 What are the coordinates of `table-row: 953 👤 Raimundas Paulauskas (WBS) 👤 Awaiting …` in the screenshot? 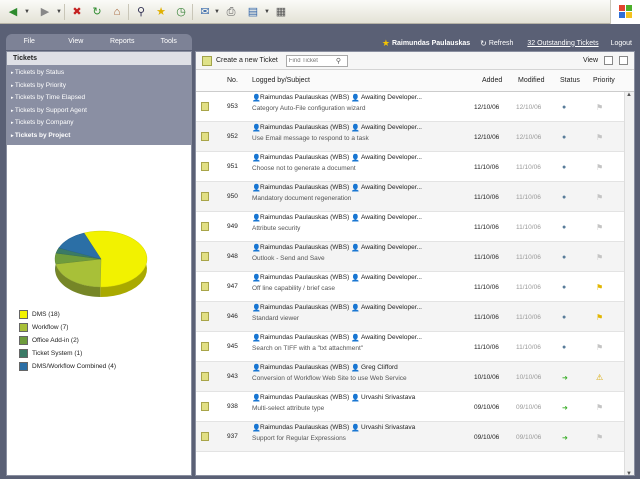 It's located at (410, 107).